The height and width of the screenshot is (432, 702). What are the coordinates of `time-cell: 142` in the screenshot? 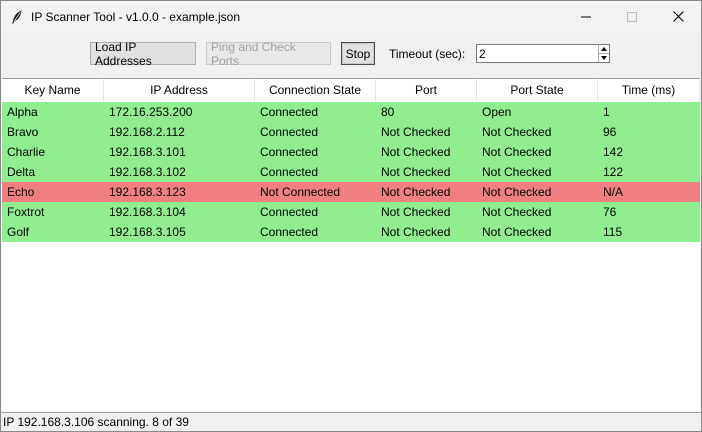 It's located at (613, 152).